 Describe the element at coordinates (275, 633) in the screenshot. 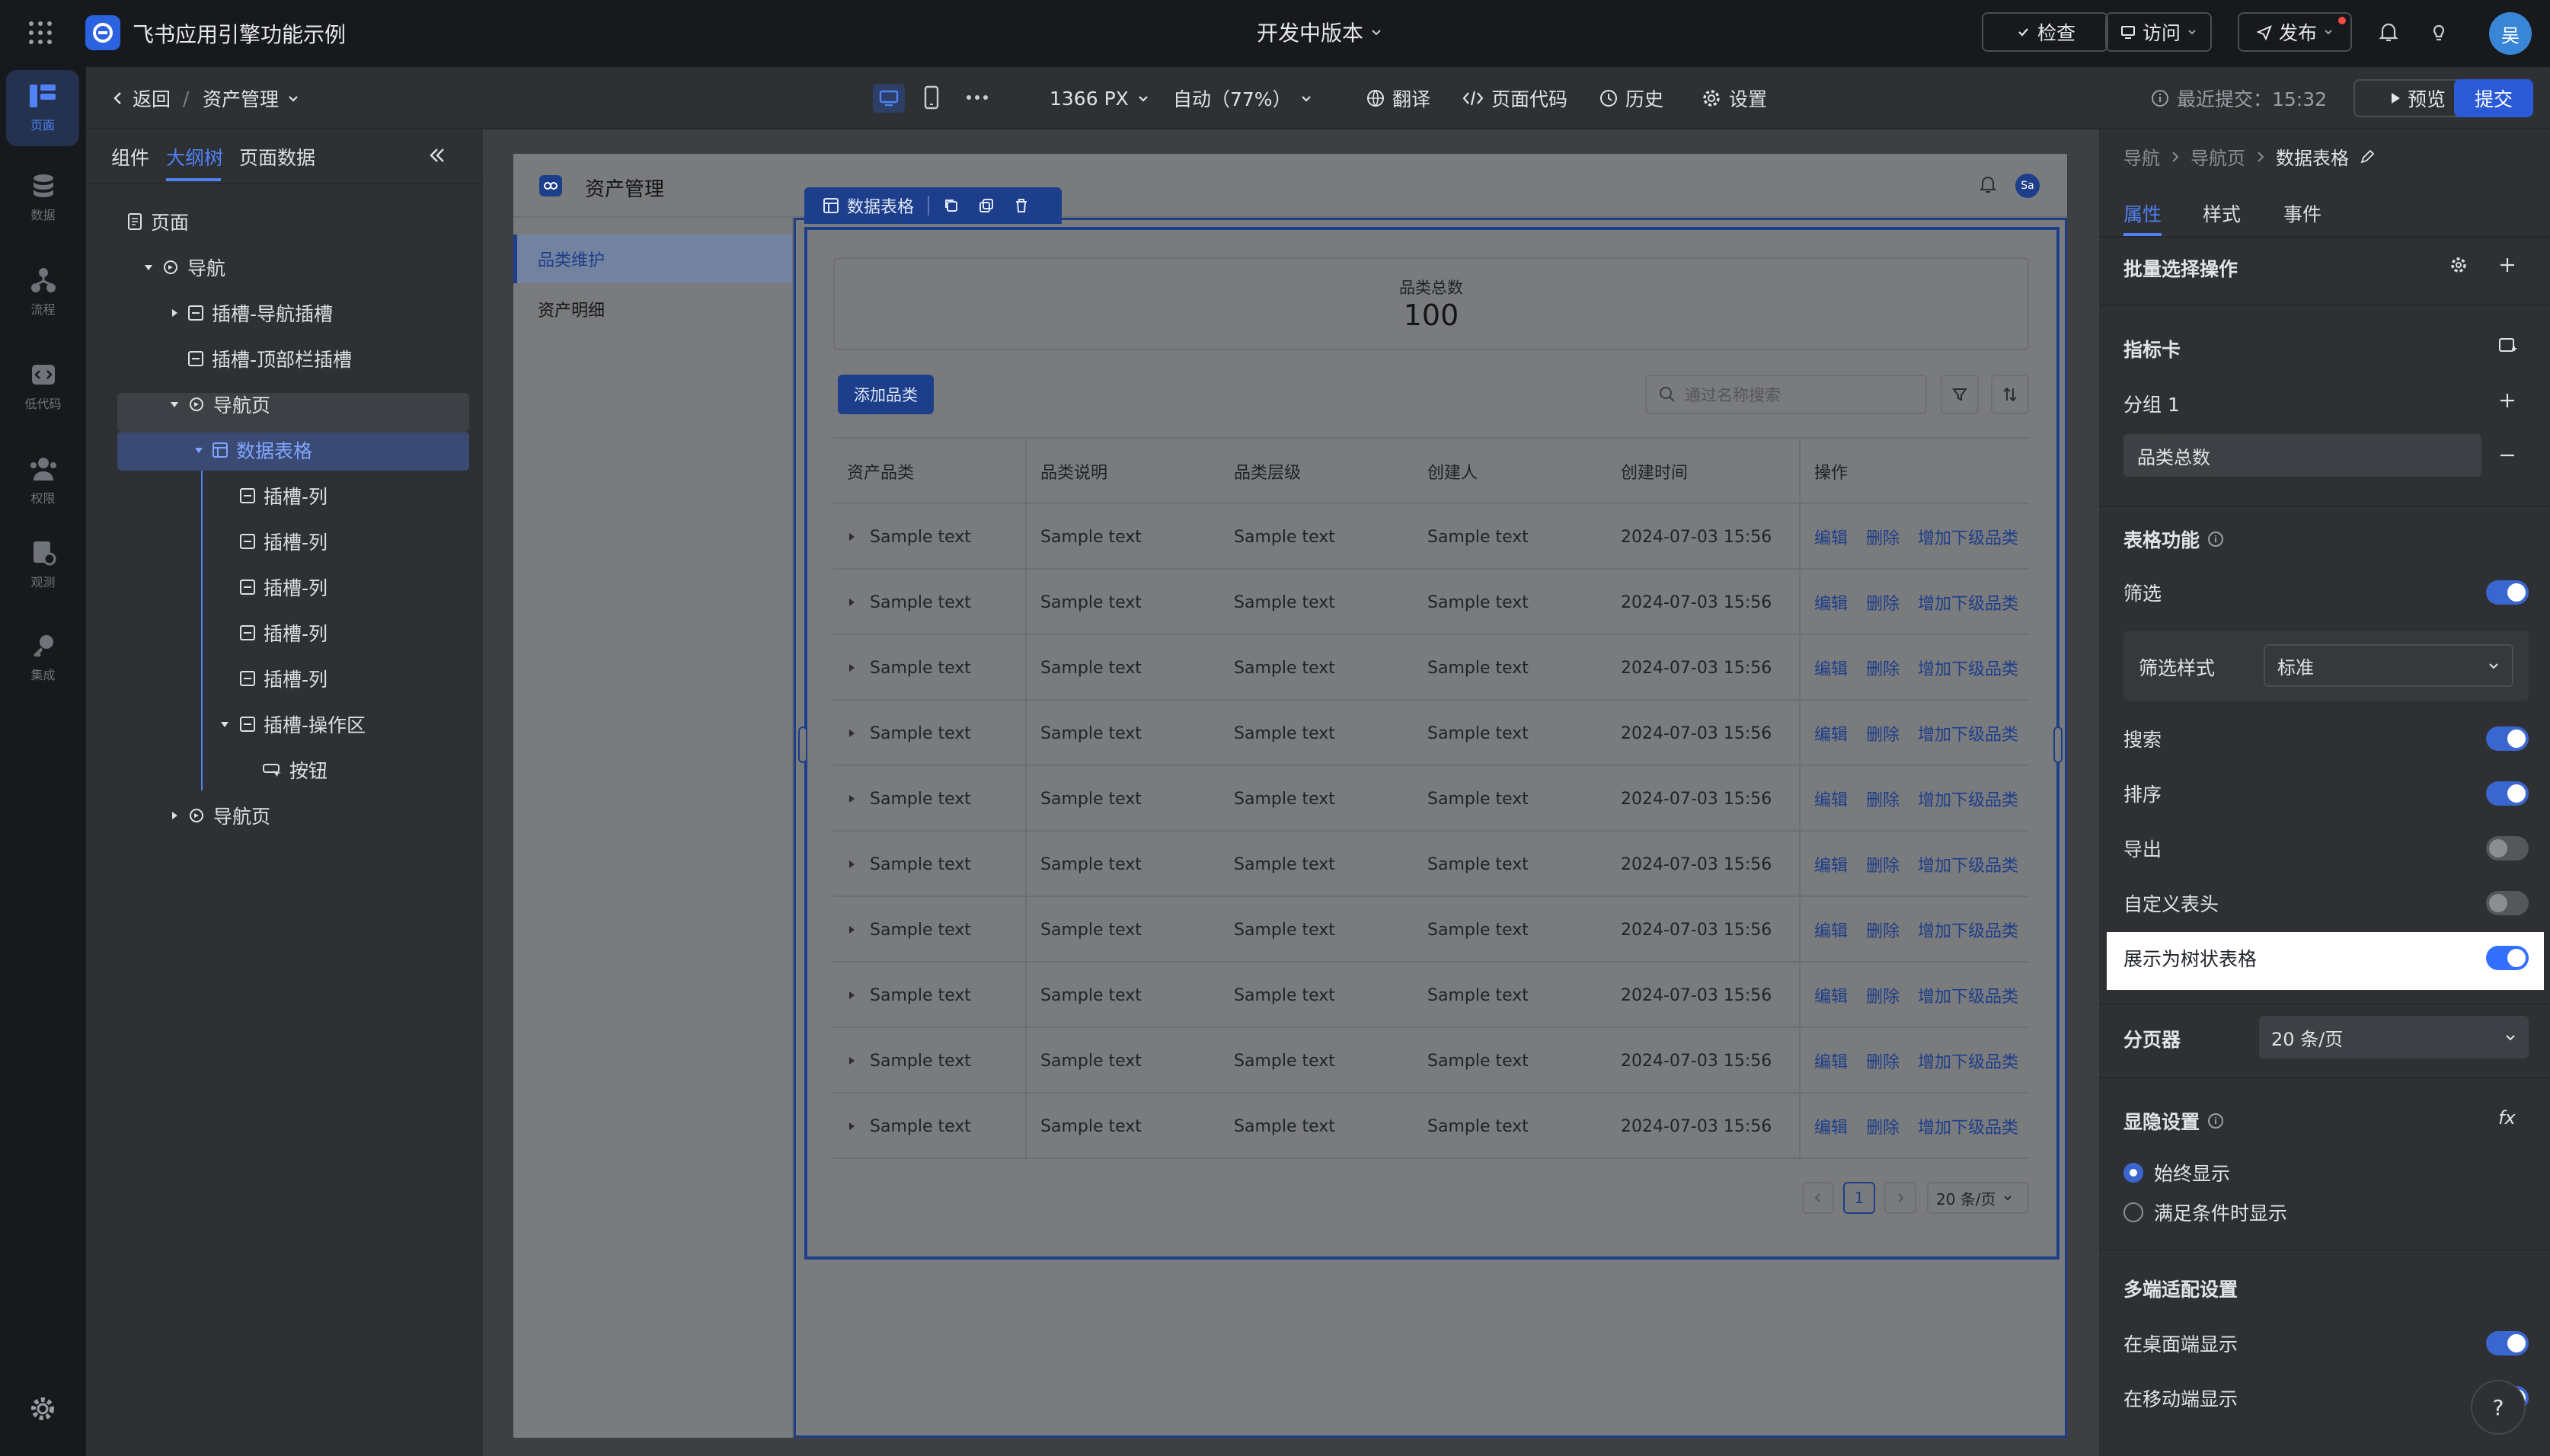

I see `tree-node-column-slot: 插槽-列` at that location.